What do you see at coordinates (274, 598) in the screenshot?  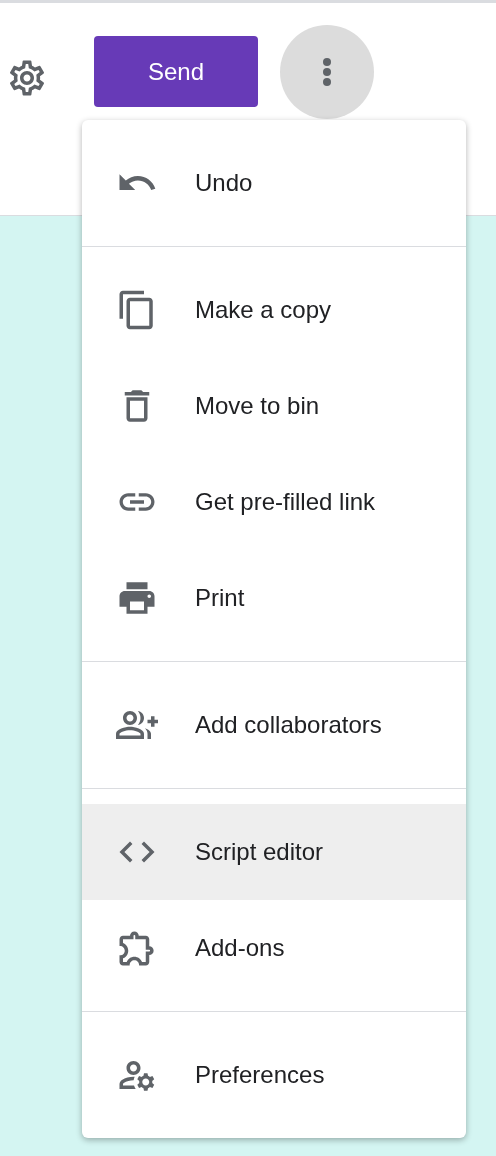 I see `menu-item: Print` at bounding box center [274, 598].